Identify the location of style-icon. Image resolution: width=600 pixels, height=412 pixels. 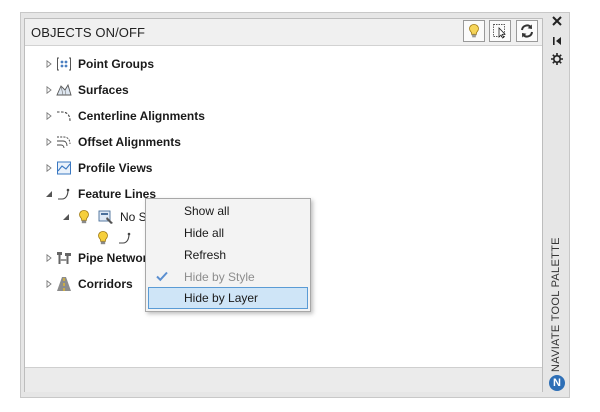
(105, 217).